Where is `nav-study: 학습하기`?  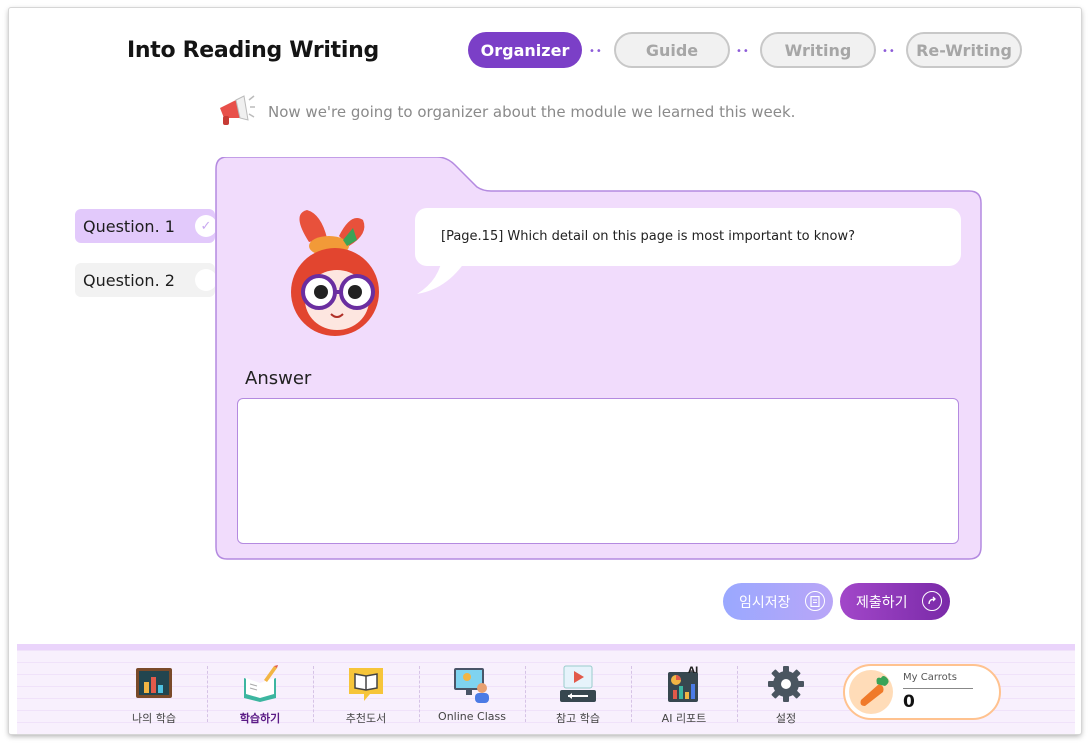 nav-study: 학습하기 is located at coordinates (260, 695).